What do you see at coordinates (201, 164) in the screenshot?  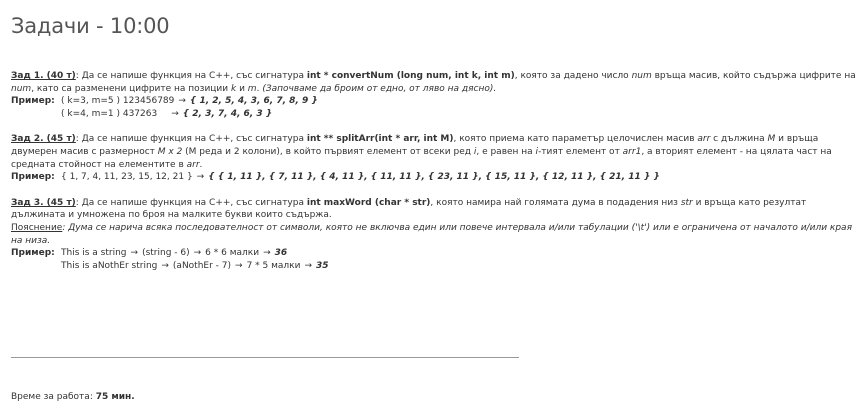 I see `problem-2-text: .` at bounding box center [201, 164].